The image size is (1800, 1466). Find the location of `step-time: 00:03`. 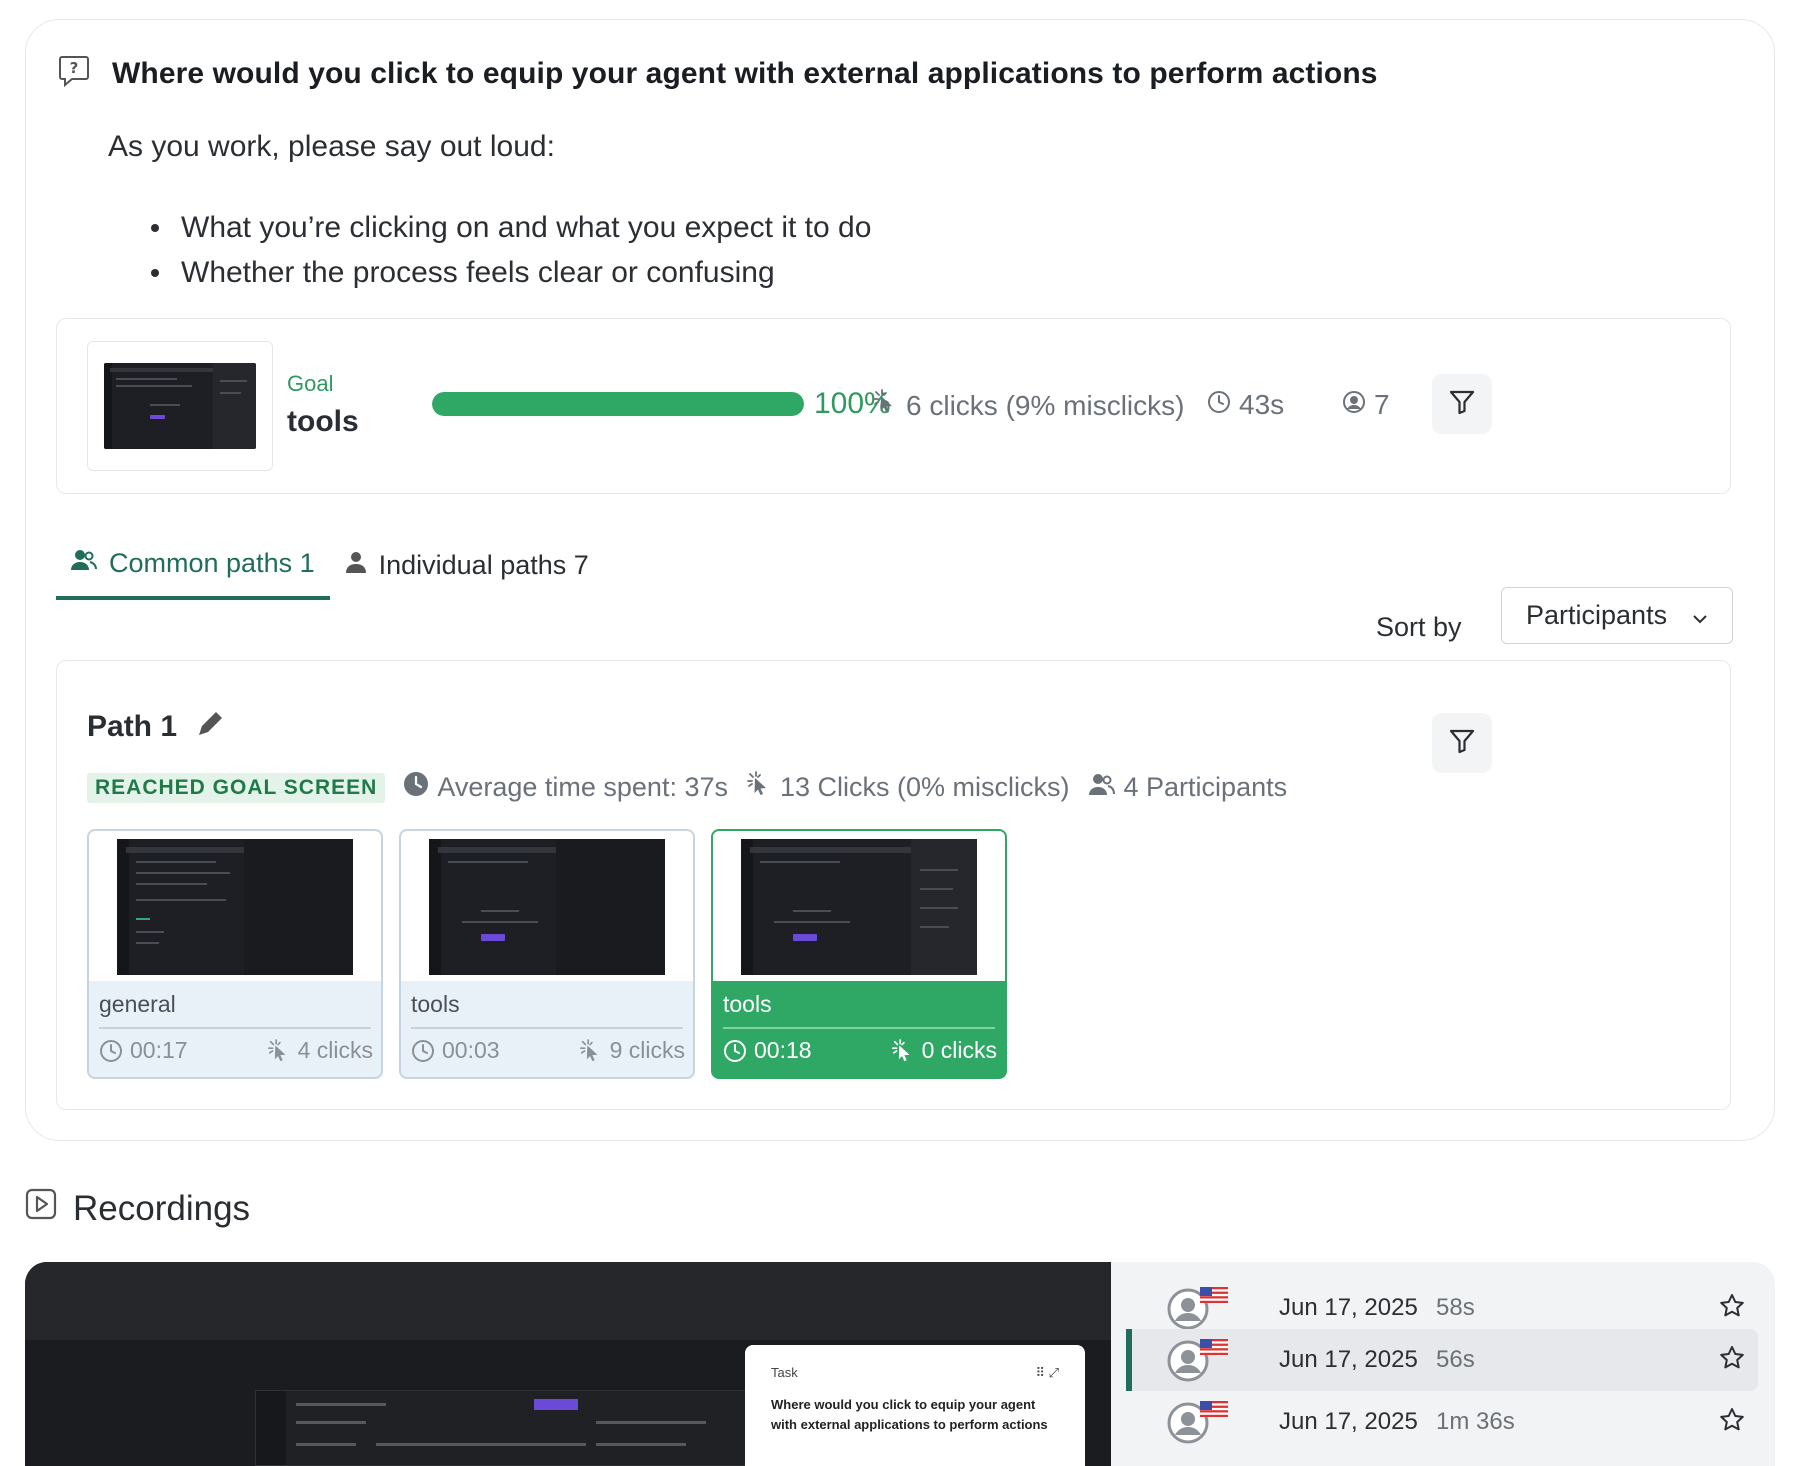

step-time: 00:03 is located at coordinates (455, 1050).